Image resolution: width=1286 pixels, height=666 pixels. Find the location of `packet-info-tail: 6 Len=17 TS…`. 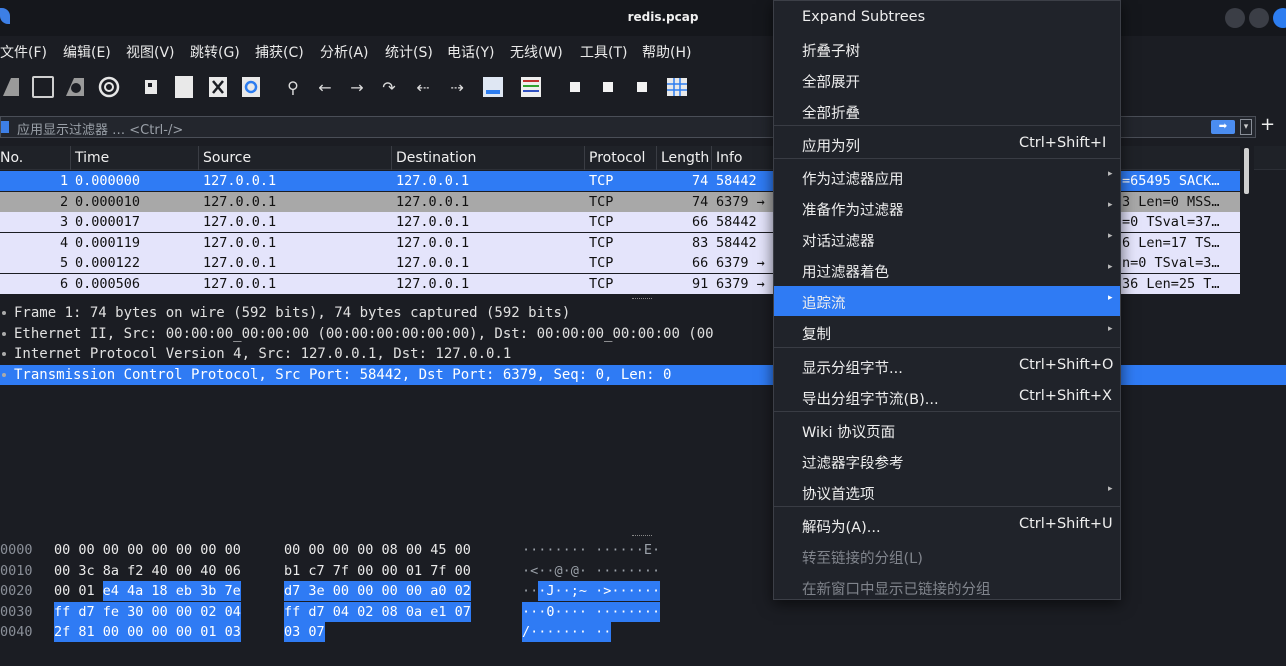

packet-info-tail: 6 Len=17 TS… is located at coordinates (1171, 242).